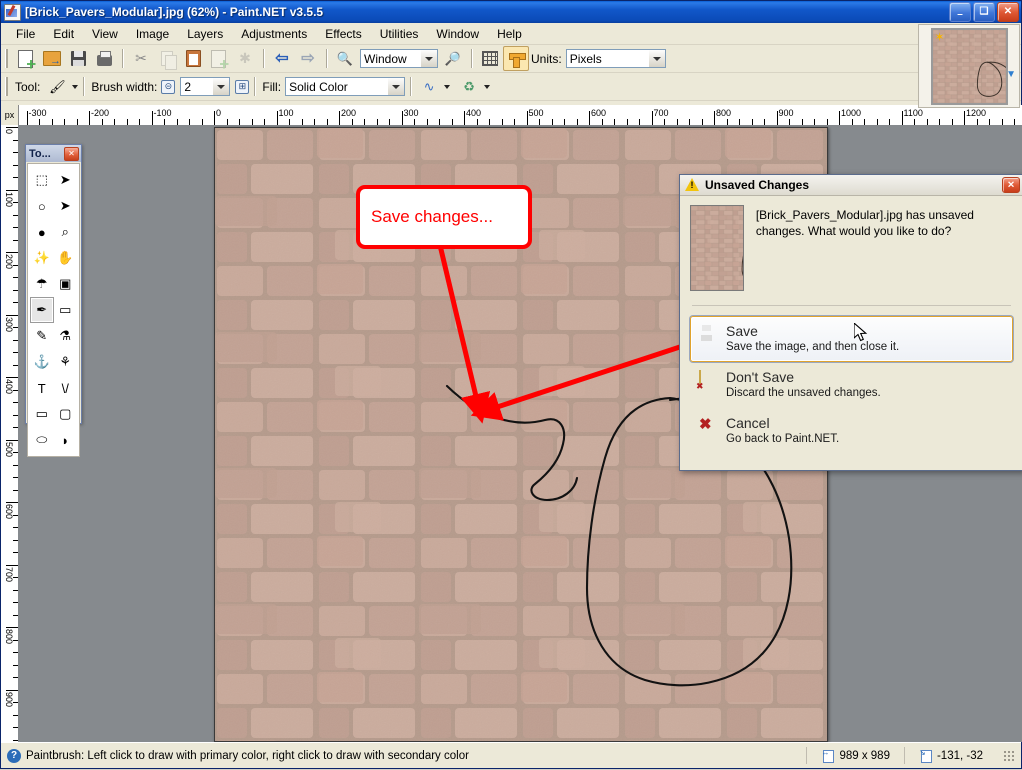  I want to click on tool-selector-button: 🖌, so click(57, 86).